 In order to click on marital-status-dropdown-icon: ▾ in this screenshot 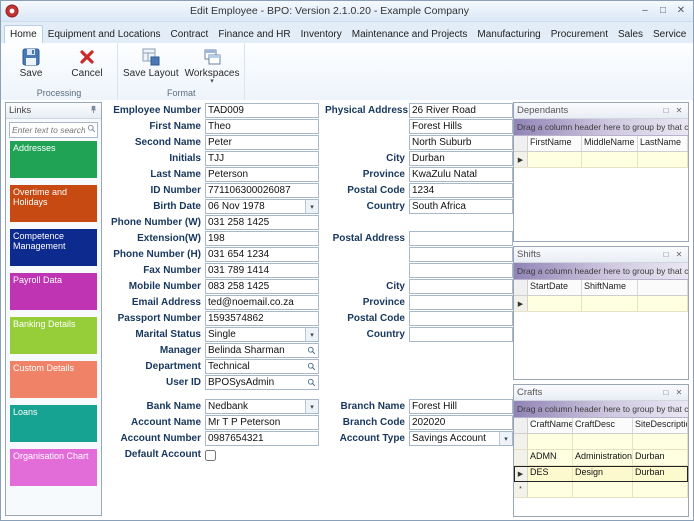, I will do `click(311, 334)`.